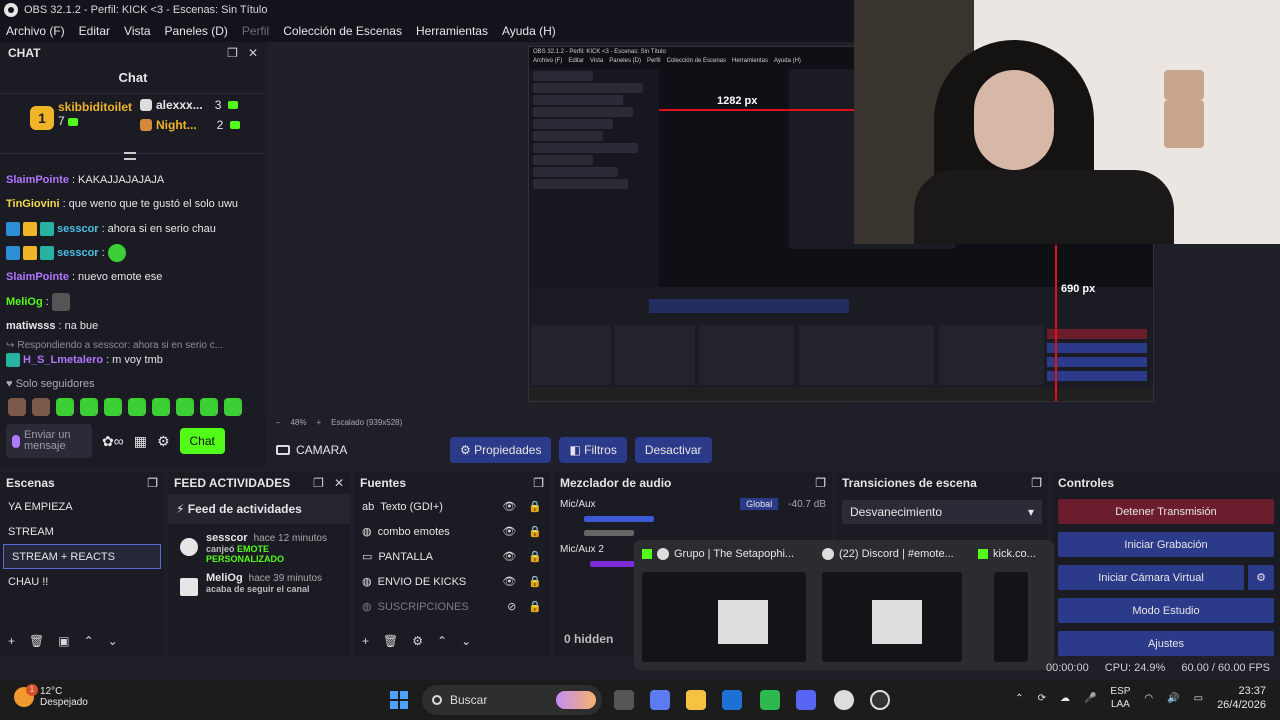 The width and height of the screenshot is (1280, 720). What do you see at coordinates (137, 31) in the screenshot?
I see `menu-view: Vista` at bounding box center [137, 31].